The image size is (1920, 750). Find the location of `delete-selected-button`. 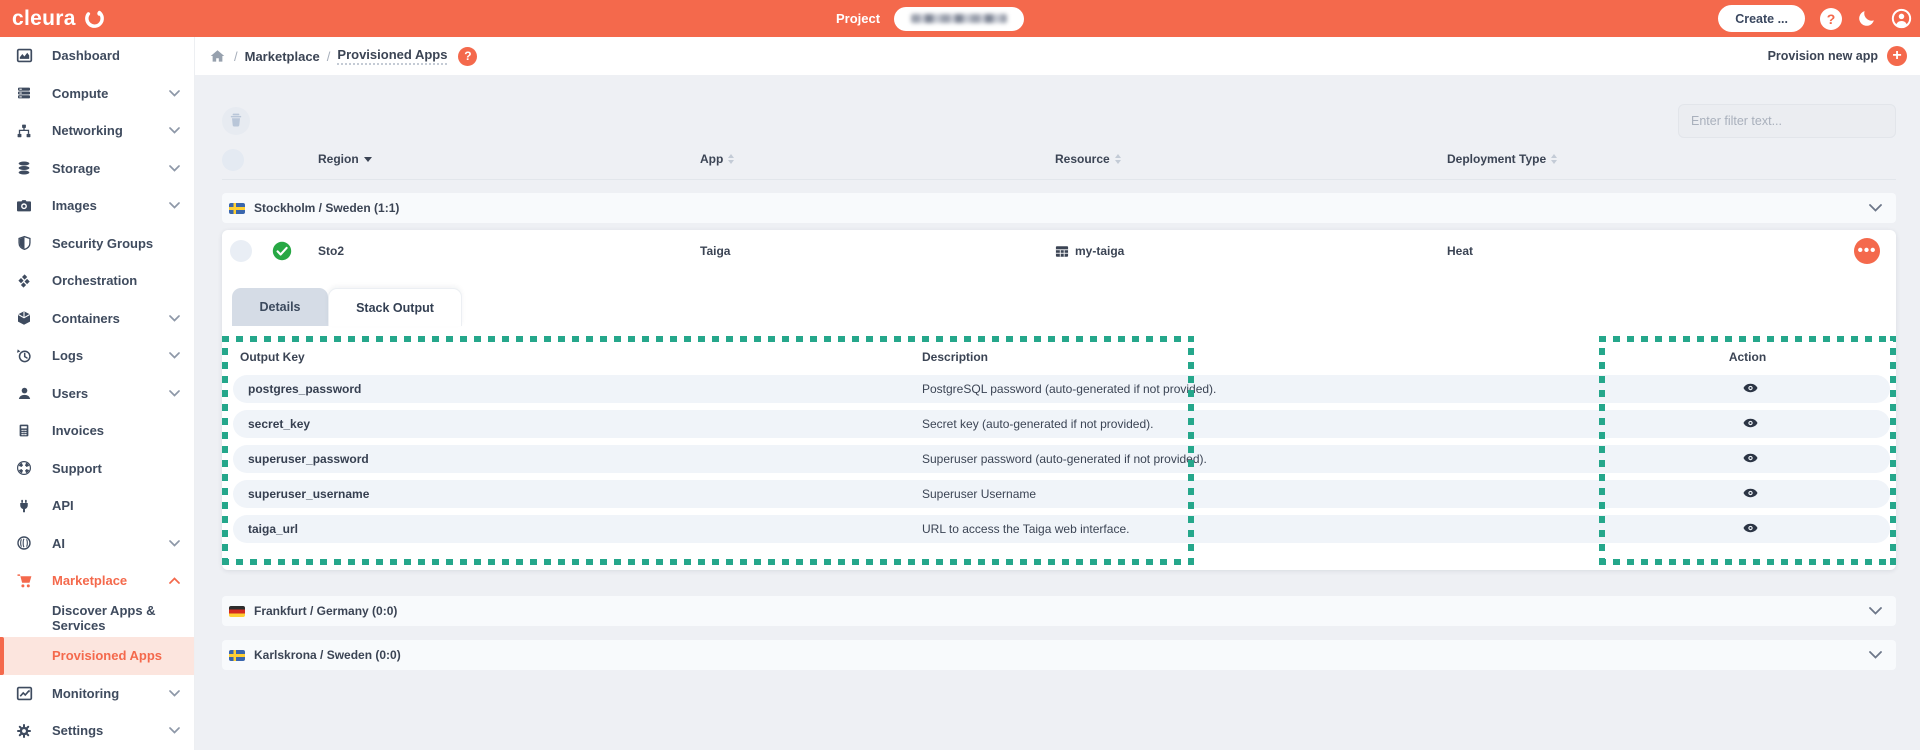

delete-selected-button is located at coordinates (236, 121).